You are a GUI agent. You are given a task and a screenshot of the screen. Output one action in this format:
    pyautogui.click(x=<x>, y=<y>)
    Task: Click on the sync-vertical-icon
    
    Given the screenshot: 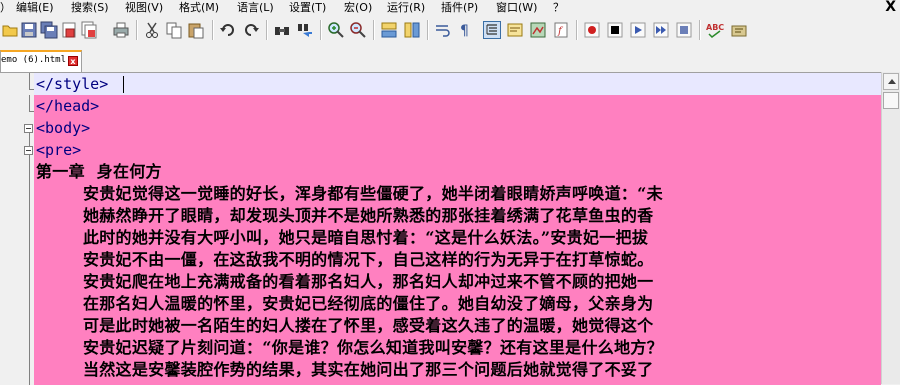 What is the action you would take?
    pyautogui.click(x=389, y=30)
    